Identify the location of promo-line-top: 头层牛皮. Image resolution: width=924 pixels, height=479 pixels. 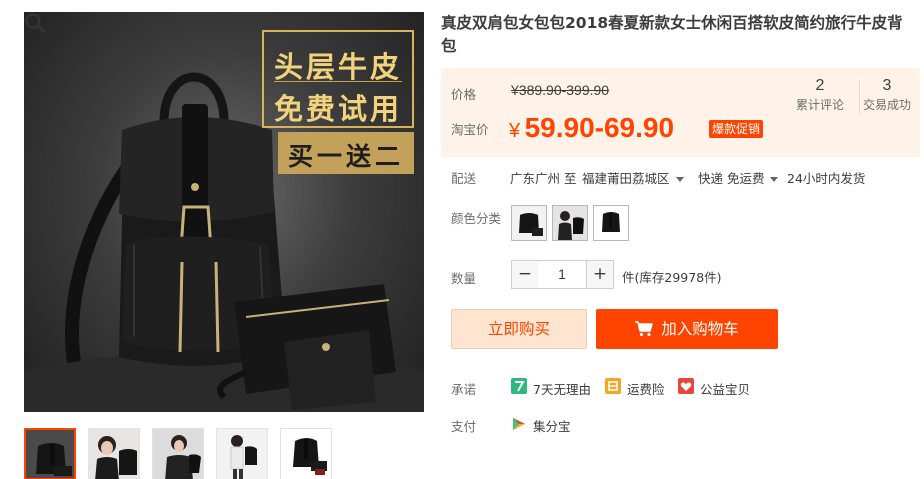
(337, 67).